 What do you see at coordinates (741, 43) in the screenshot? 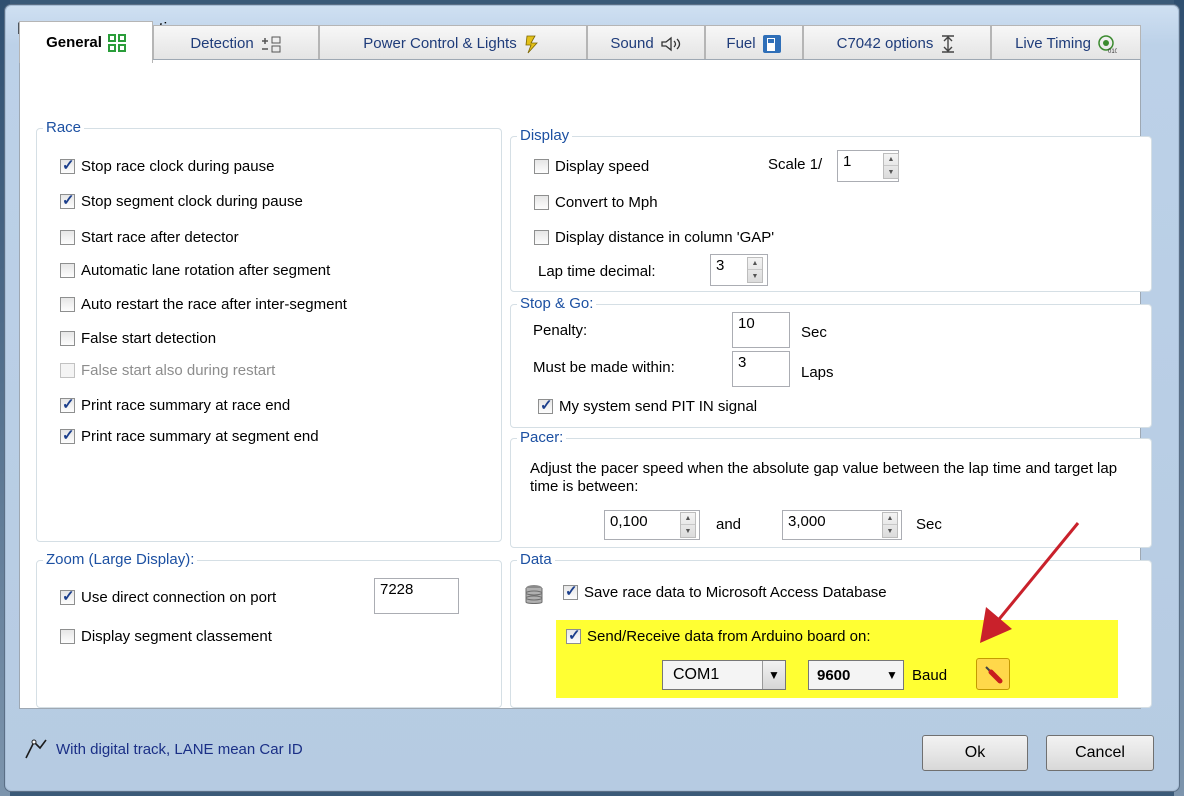
I see `tab-fuel-label: Fuel` at bounding box center [741, 43].